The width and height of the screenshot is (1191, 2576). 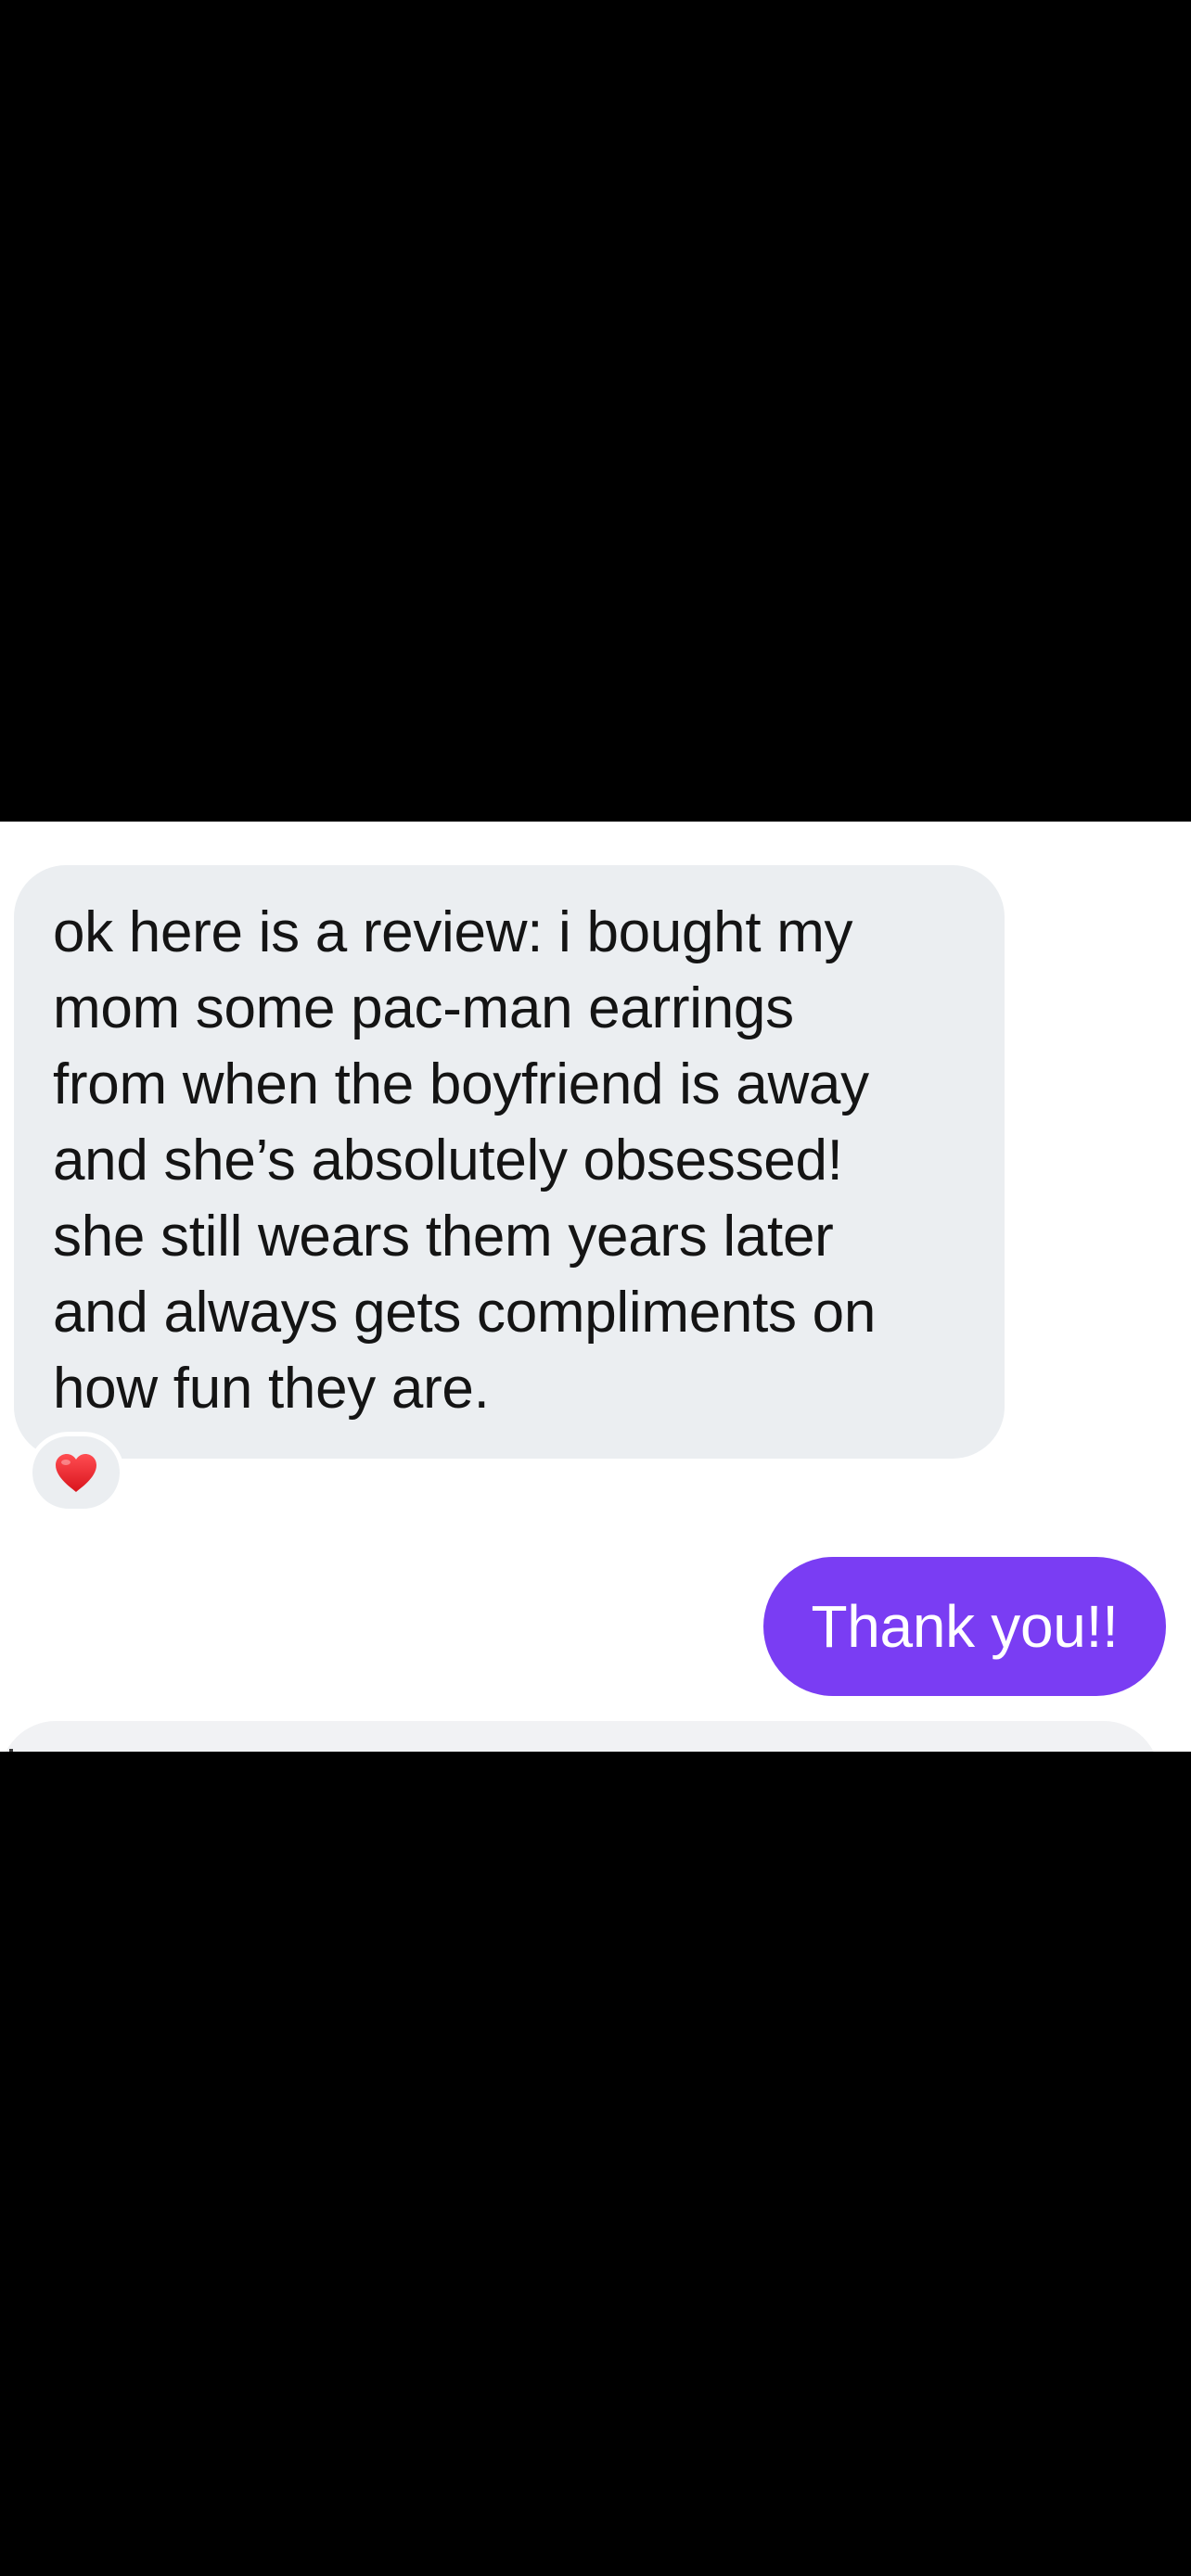 What do you see at coordinates (579, 1736) in the screenshot?
I see `message-input-field` at bounding box center [579, 1736].